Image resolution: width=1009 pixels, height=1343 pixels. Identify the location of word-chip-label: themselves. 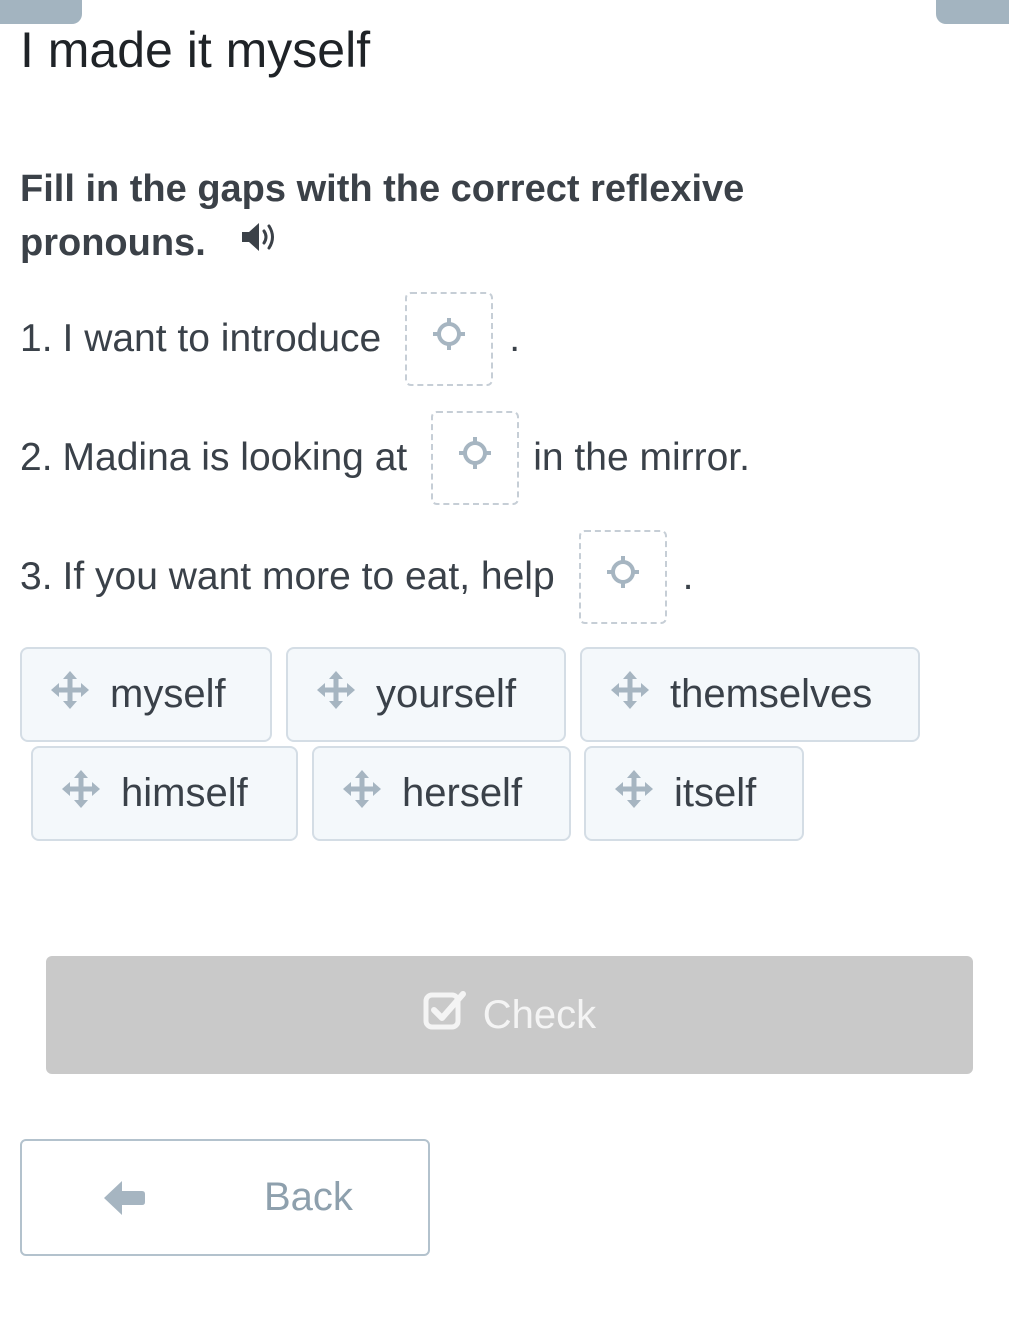
(771, 694).